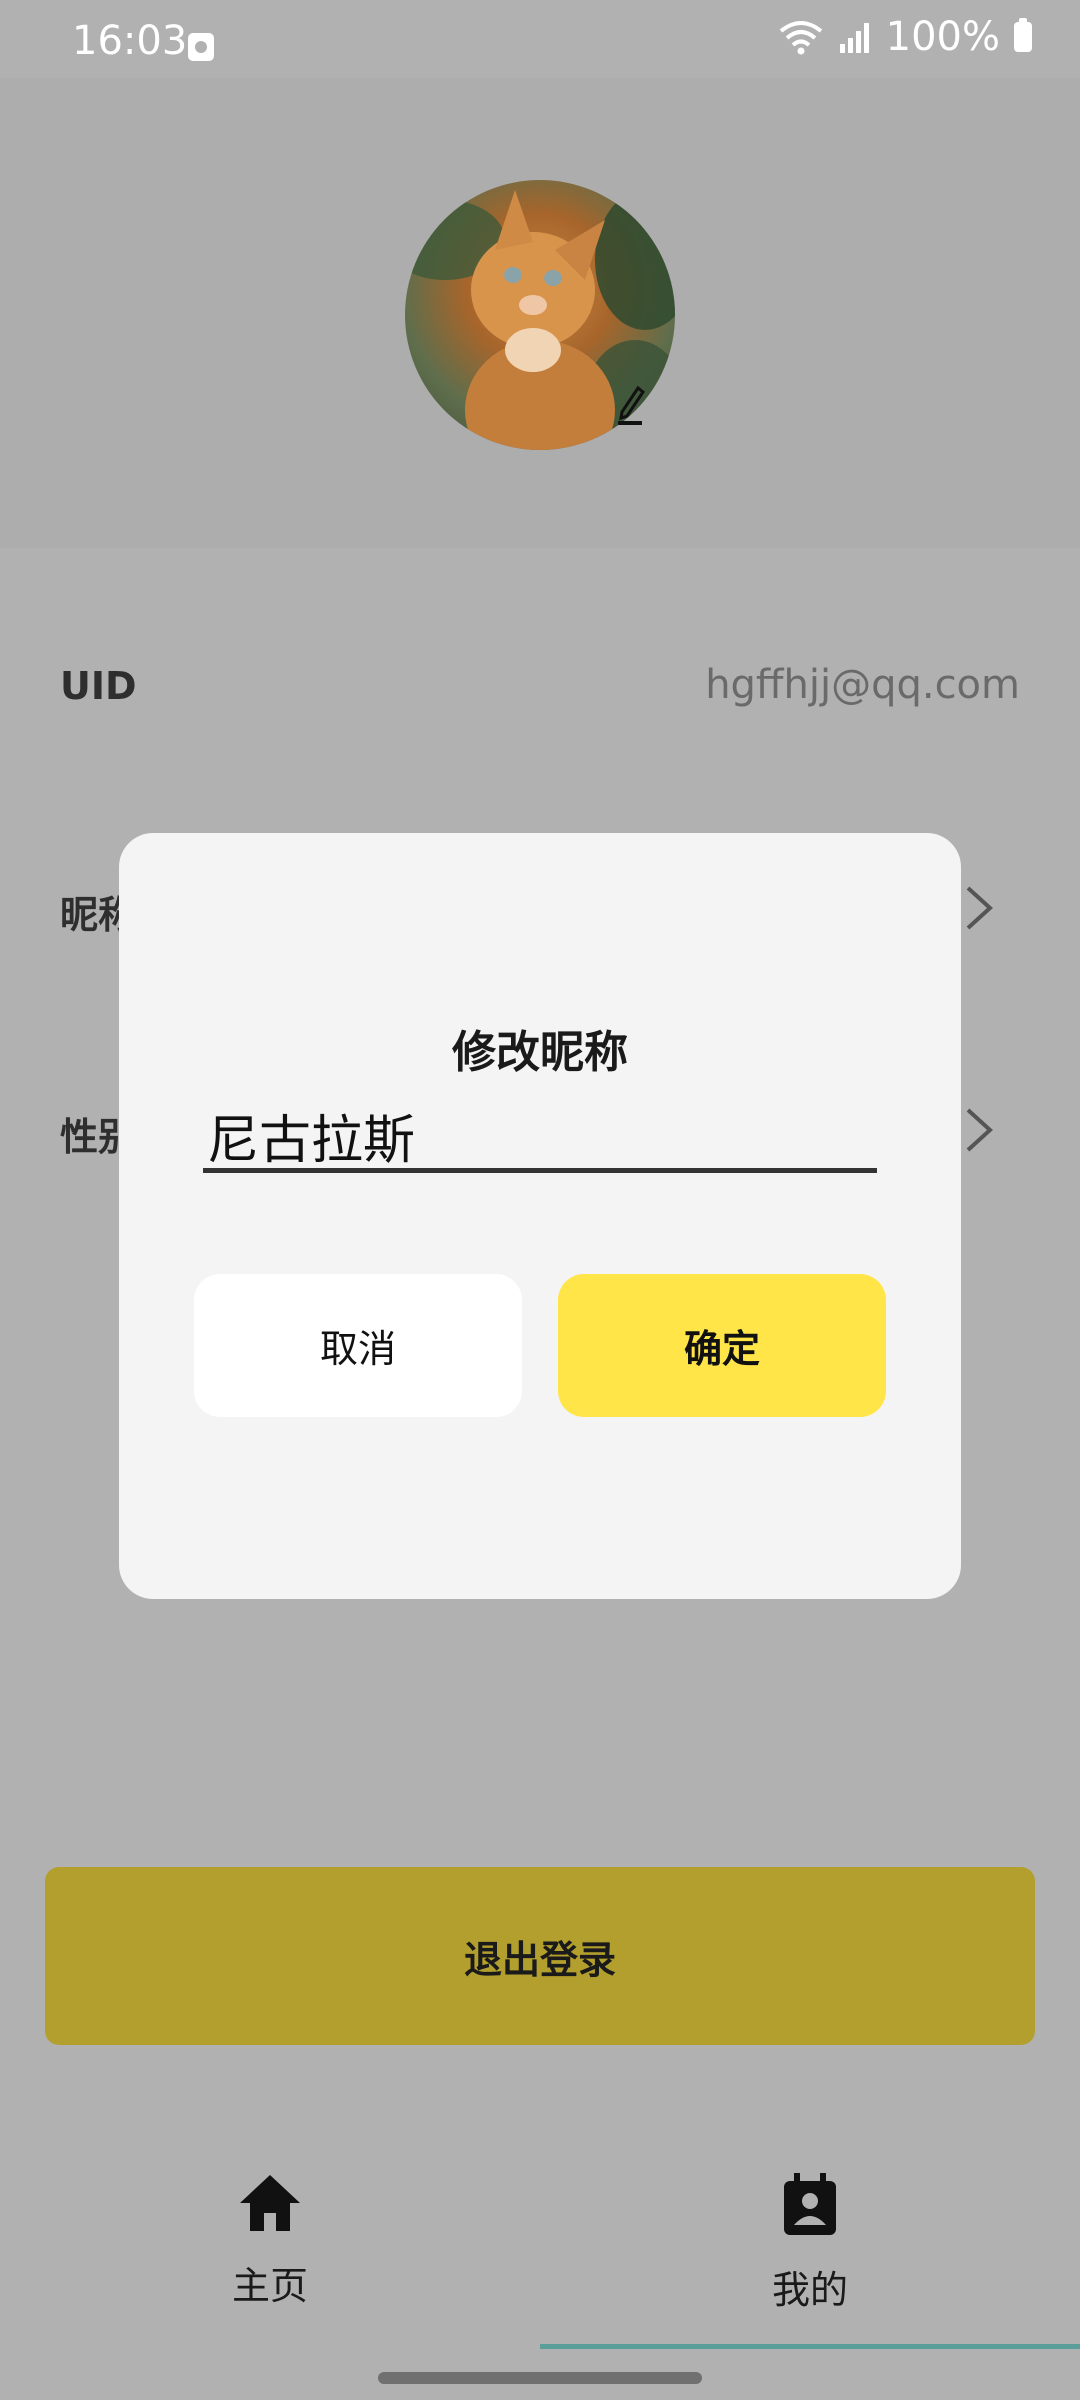 This screenshot has width=1080, height=2400. Describe the element at coordinates (862, 685) in the screenshot. I see `uid-value: hgffhjj@qq.com` at that location.